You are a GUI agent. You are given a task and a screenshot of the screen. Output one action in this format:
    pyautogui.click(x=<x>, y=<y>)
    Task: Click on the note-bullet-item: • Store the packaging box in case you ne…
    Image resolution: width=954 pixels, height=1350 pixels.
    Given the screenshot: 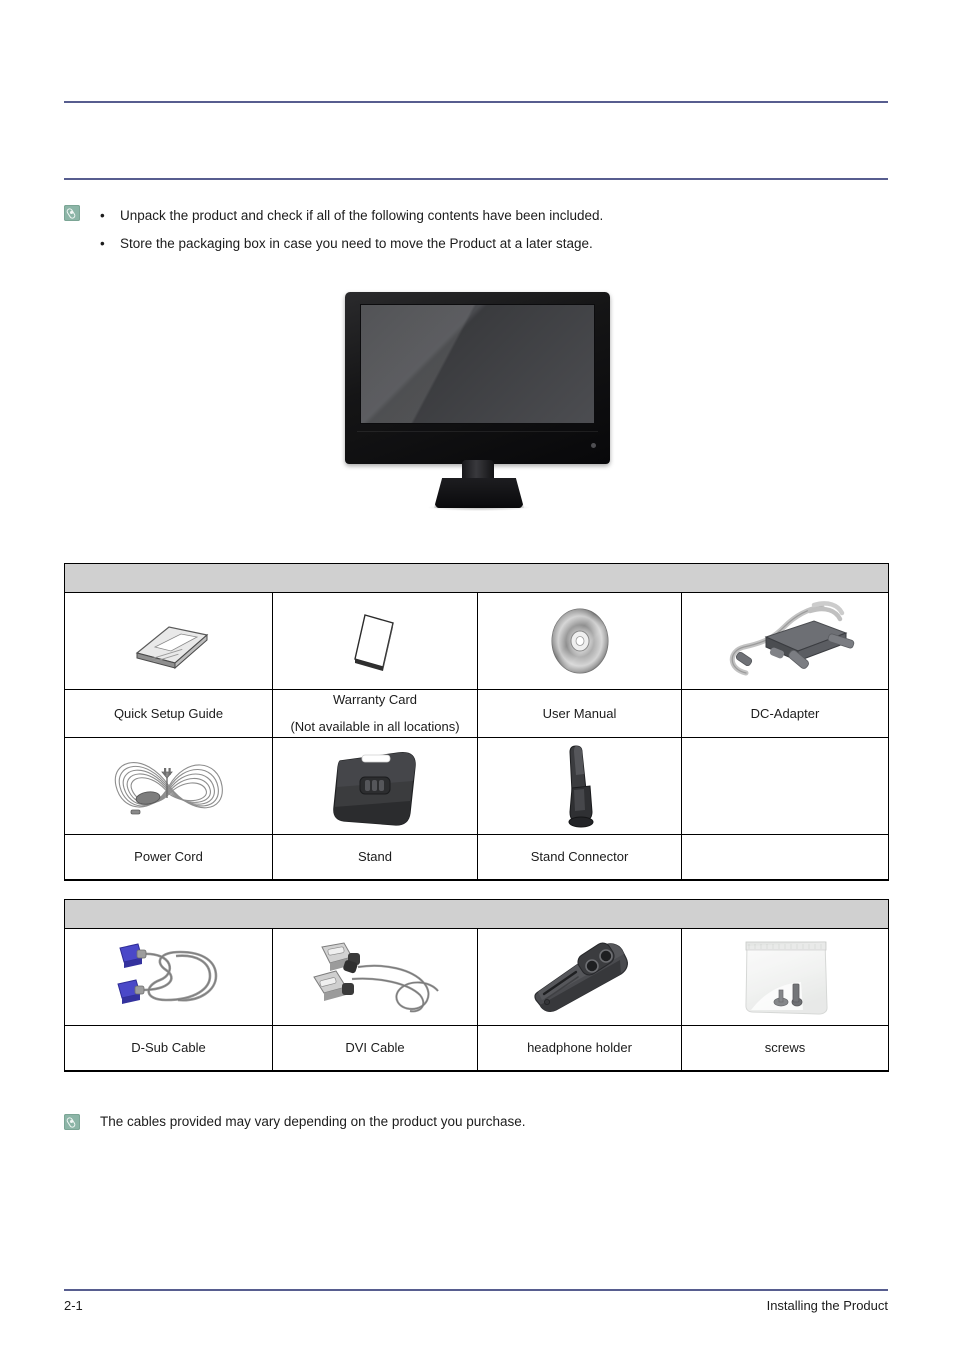 What is the action you would take?
    pyautogui.click(x=494, y=243)
    